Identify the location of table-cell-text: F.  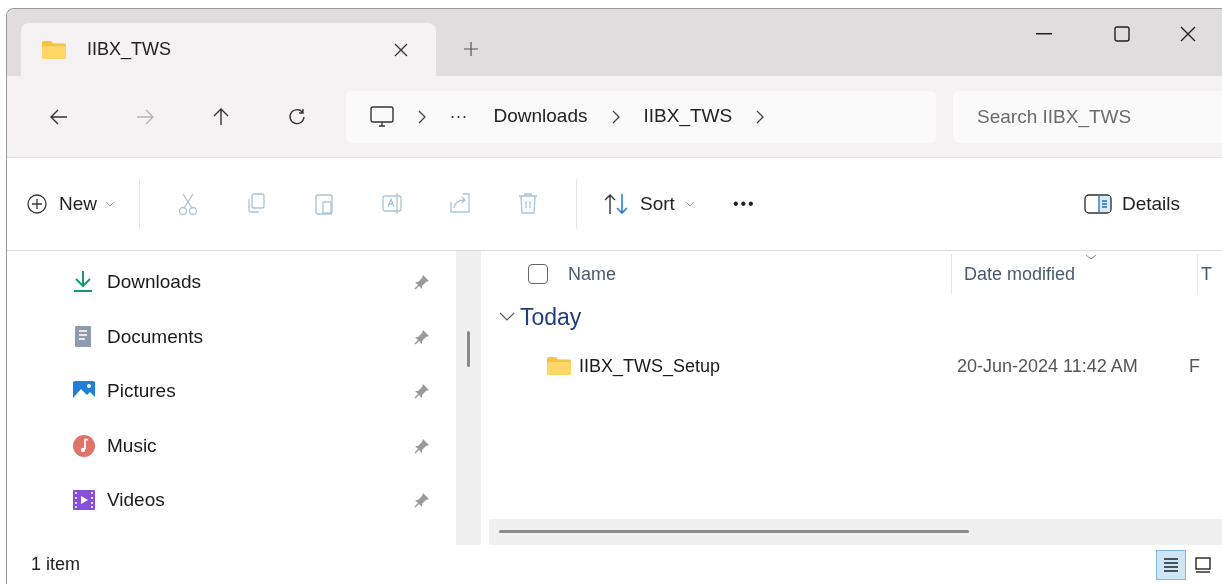
(1194, 366).